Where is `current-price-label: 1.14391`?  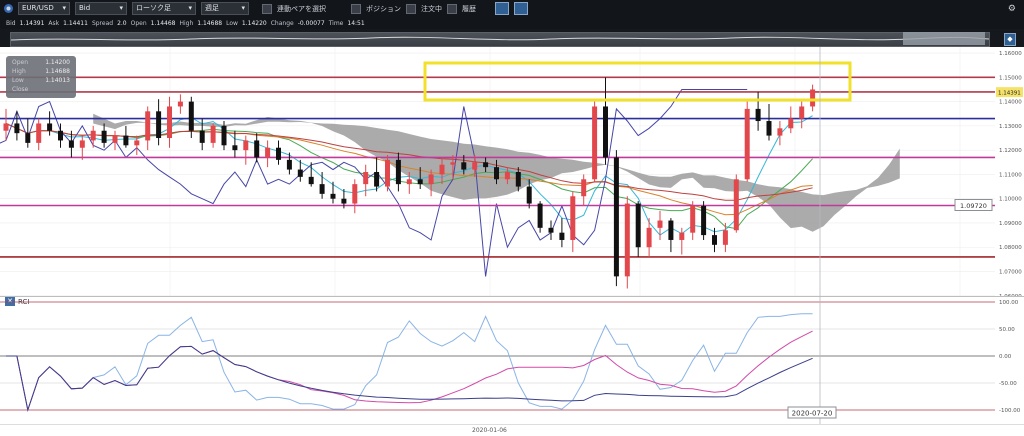
current-price-label: 1.14391 is located at coordinates (1009, 94).